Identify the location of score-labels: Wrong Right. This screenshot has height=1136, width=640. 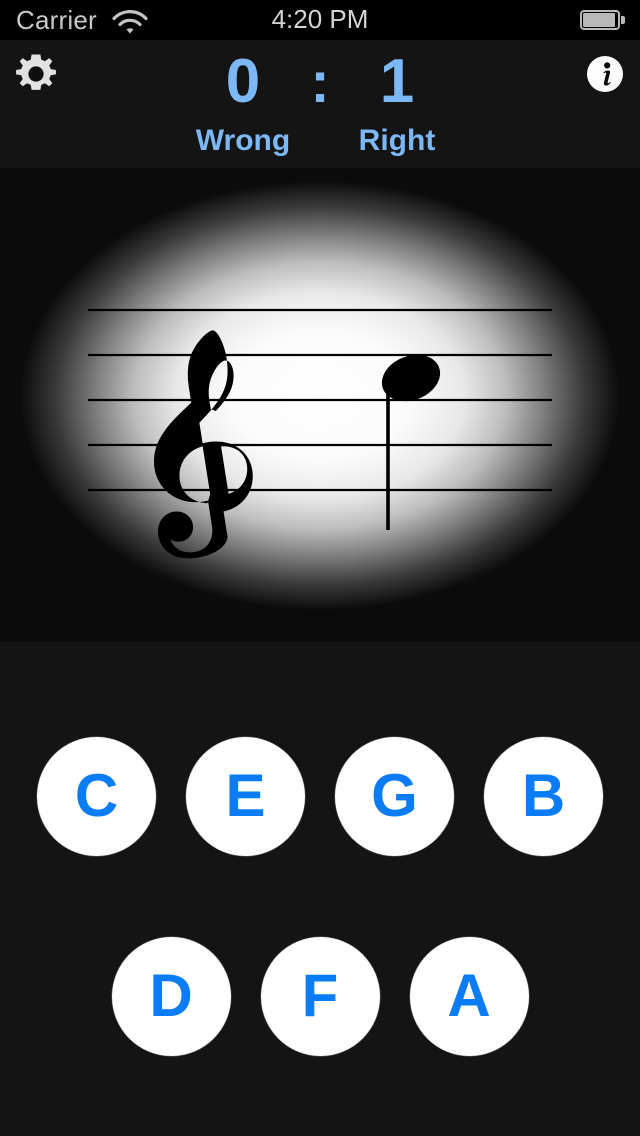
(320, 141).